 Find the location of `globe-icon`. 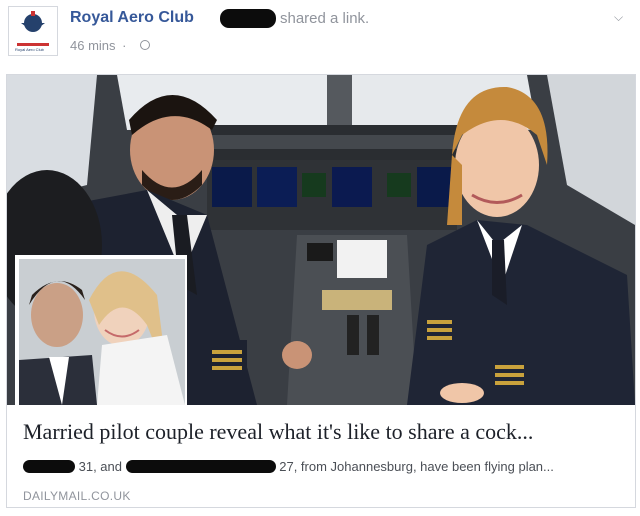

globe-icon is located at coordinates (145, 45).